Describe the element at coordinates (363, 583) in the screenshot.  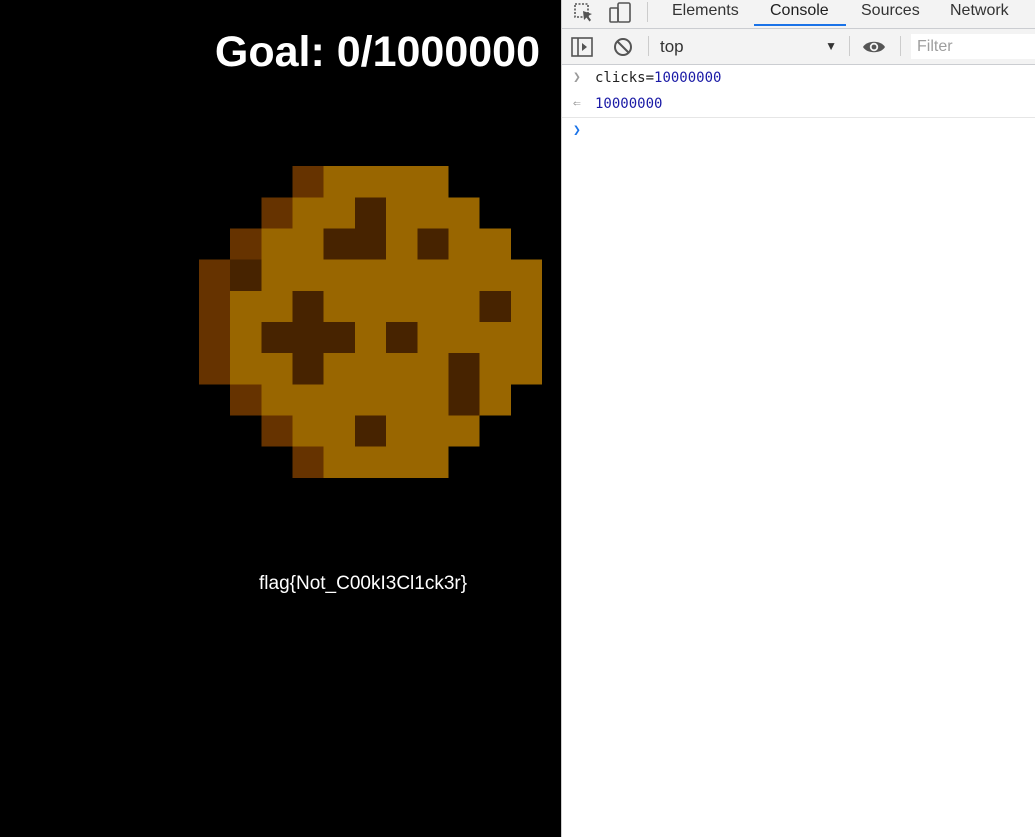
I see `flag-text: flag{Not_C00kI3Cl1ck3r}` at that location.